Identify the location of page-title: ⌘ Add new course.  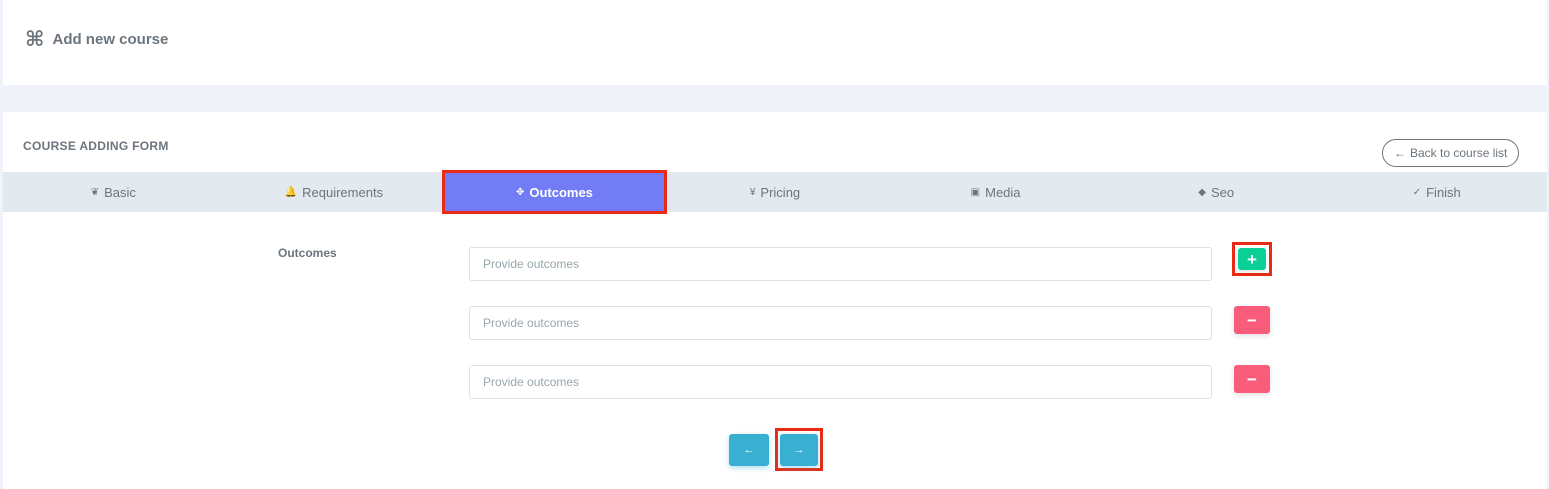
(96, 39).